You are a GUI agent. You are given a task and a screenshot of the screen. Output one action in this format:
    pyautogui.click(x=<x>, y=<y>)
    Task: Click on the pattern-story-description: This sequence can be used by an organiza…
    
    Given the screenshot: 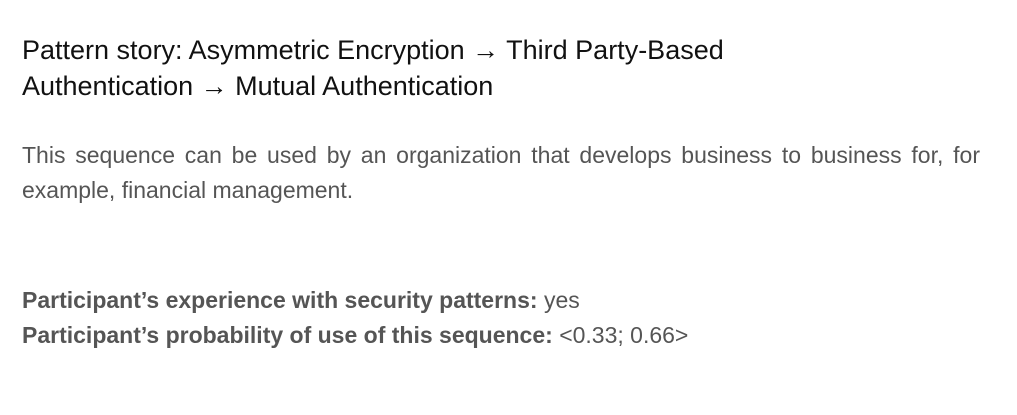 What is the action you would take?
    pyautogui.click(x=501, y=172)
    